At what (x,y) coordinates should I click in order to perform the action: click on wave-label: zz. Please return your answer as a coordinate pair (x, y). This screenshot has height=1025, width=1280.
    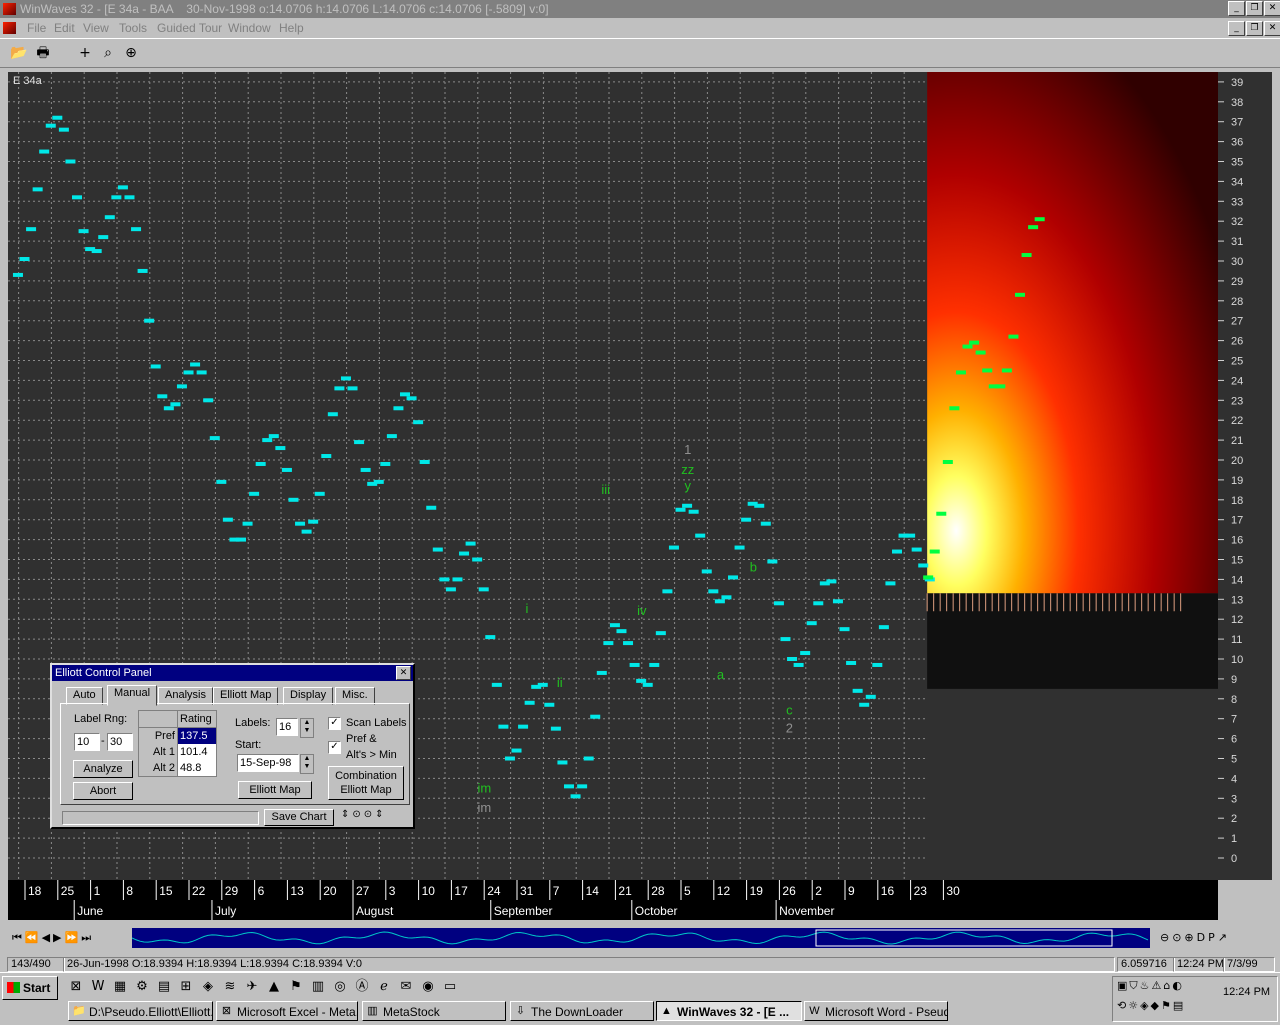
    Looking at the image, I should click on (687, 469).